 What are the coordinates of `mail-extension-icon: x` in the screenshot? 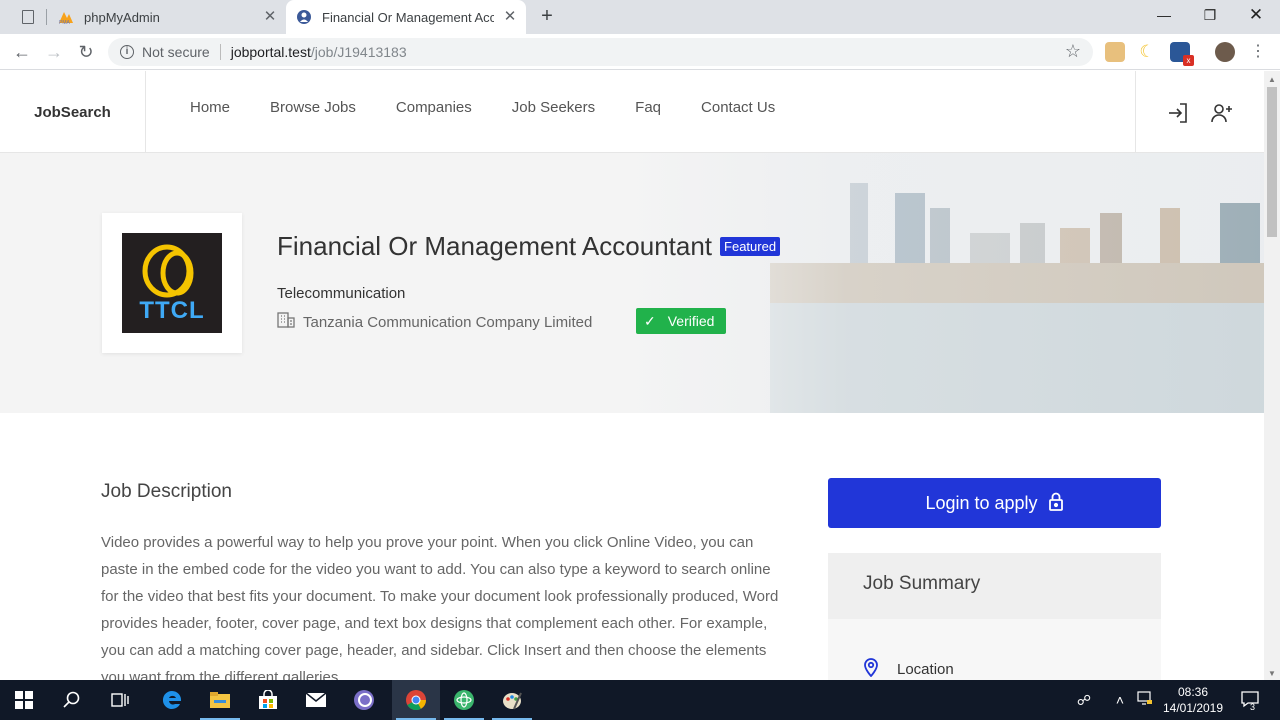 It's located at (1182, 54).